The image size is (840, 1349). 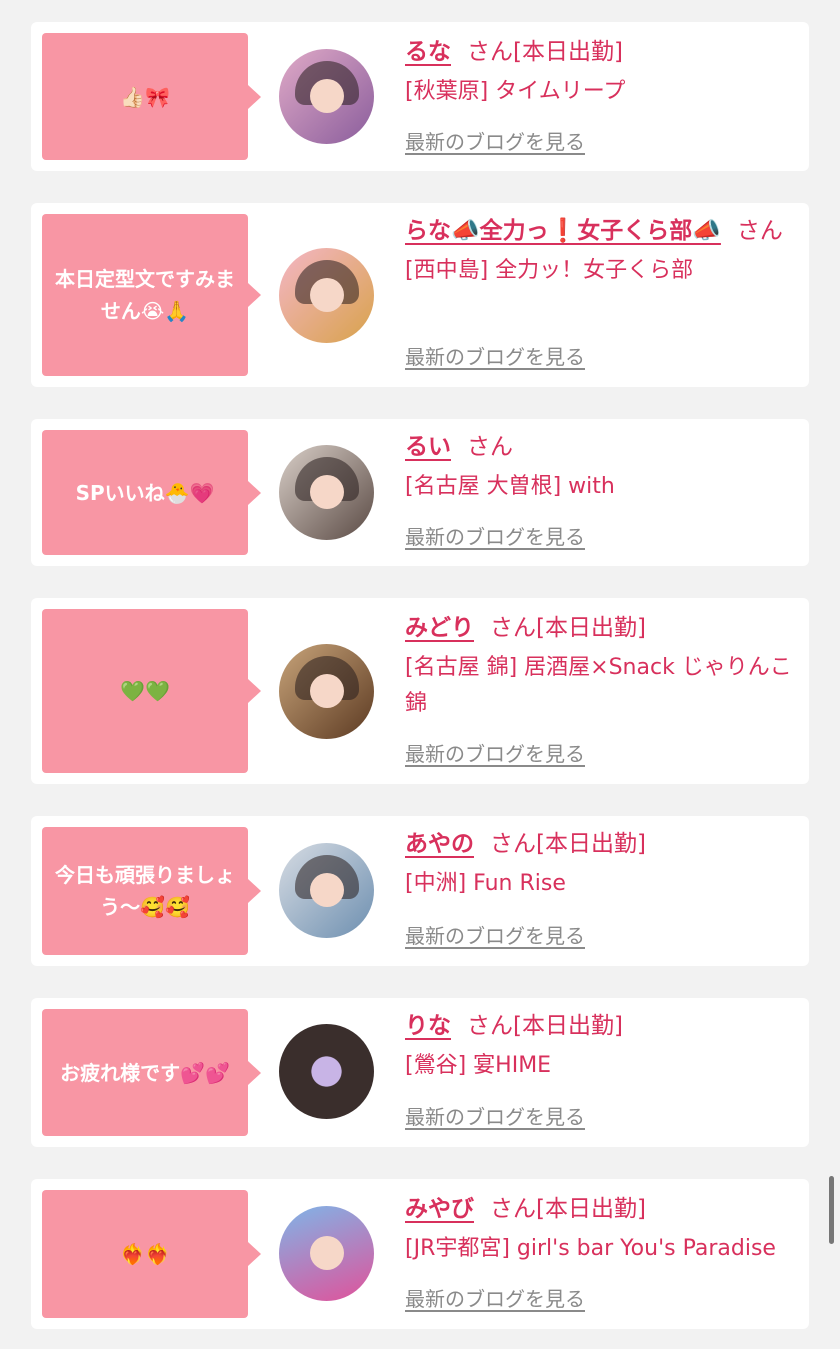 What do you see at coordinates (151, 96) in the screenshot?
I see `message-bubble: 👍🏻🎀` at bounding box center [151, 96].